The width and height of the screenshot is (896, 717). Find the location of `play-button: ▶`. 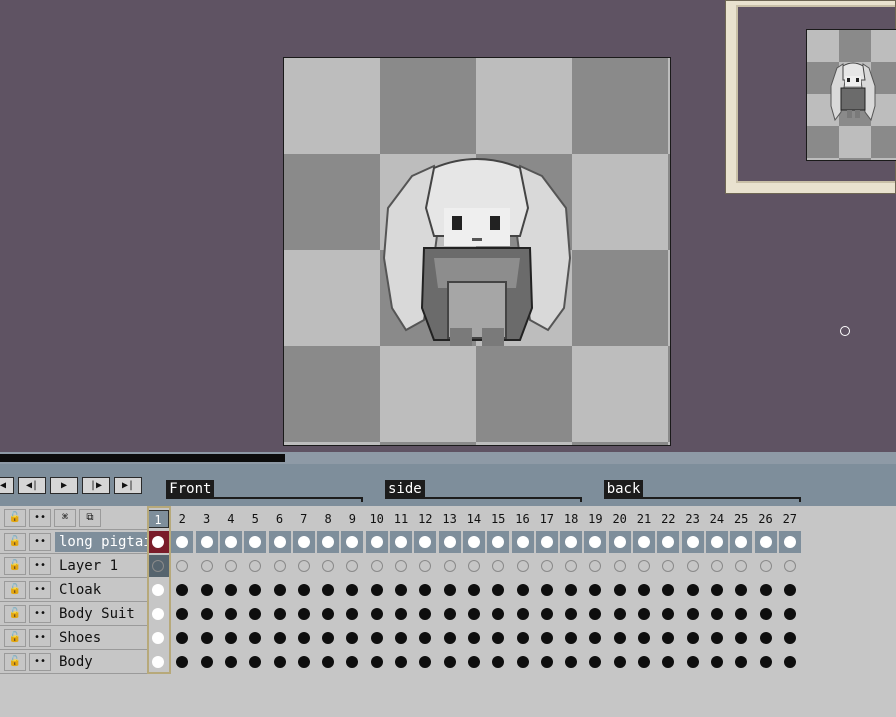

play-button: ▶ is located at coordinates (64, 485).